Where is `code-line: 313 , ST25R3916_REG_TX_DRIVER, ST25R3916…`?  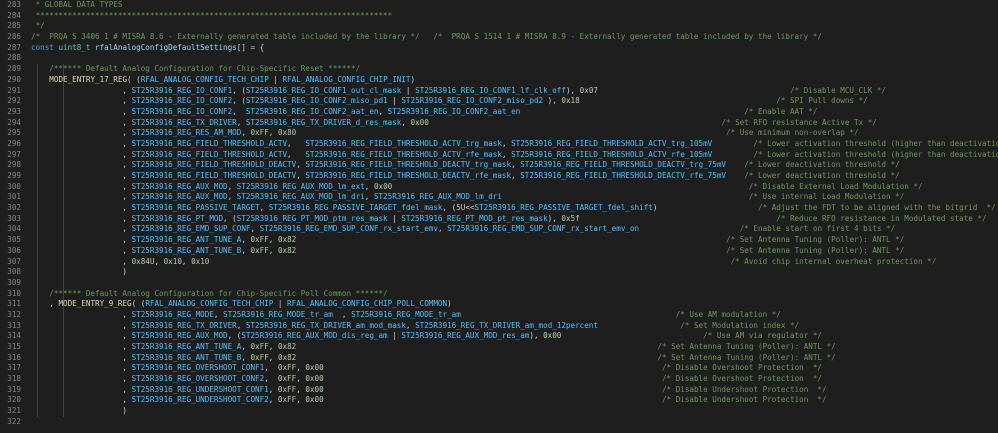
code-line: 313 , ST25R3916_REG_TX_DRIVER, ST25R3916… is located at coordinates (499, 326).